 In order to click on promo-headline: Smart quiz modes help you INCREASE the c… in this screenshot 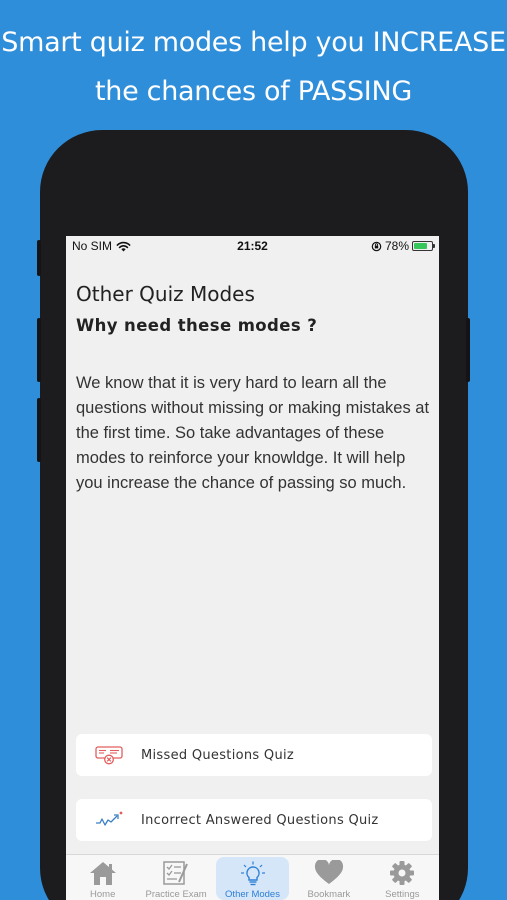, I will do `click(253, 67)`.